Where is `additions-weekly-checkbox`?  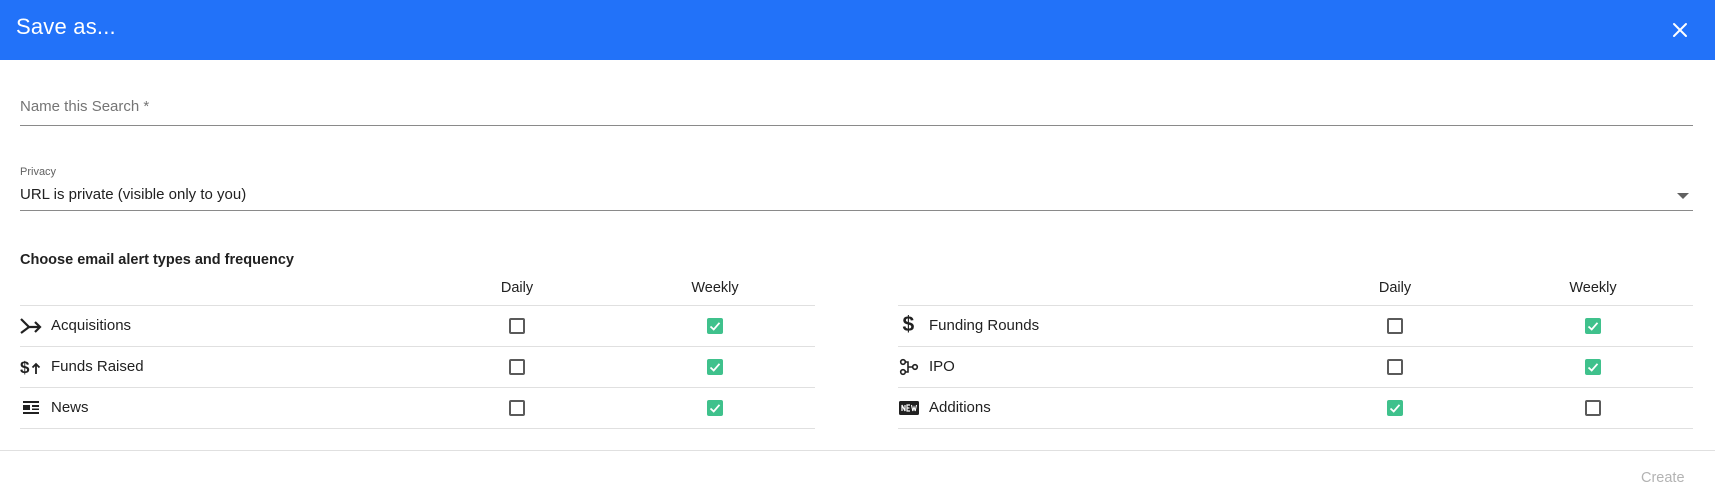
additions-weekly-checkbox is located at coordinates (1593, 408).